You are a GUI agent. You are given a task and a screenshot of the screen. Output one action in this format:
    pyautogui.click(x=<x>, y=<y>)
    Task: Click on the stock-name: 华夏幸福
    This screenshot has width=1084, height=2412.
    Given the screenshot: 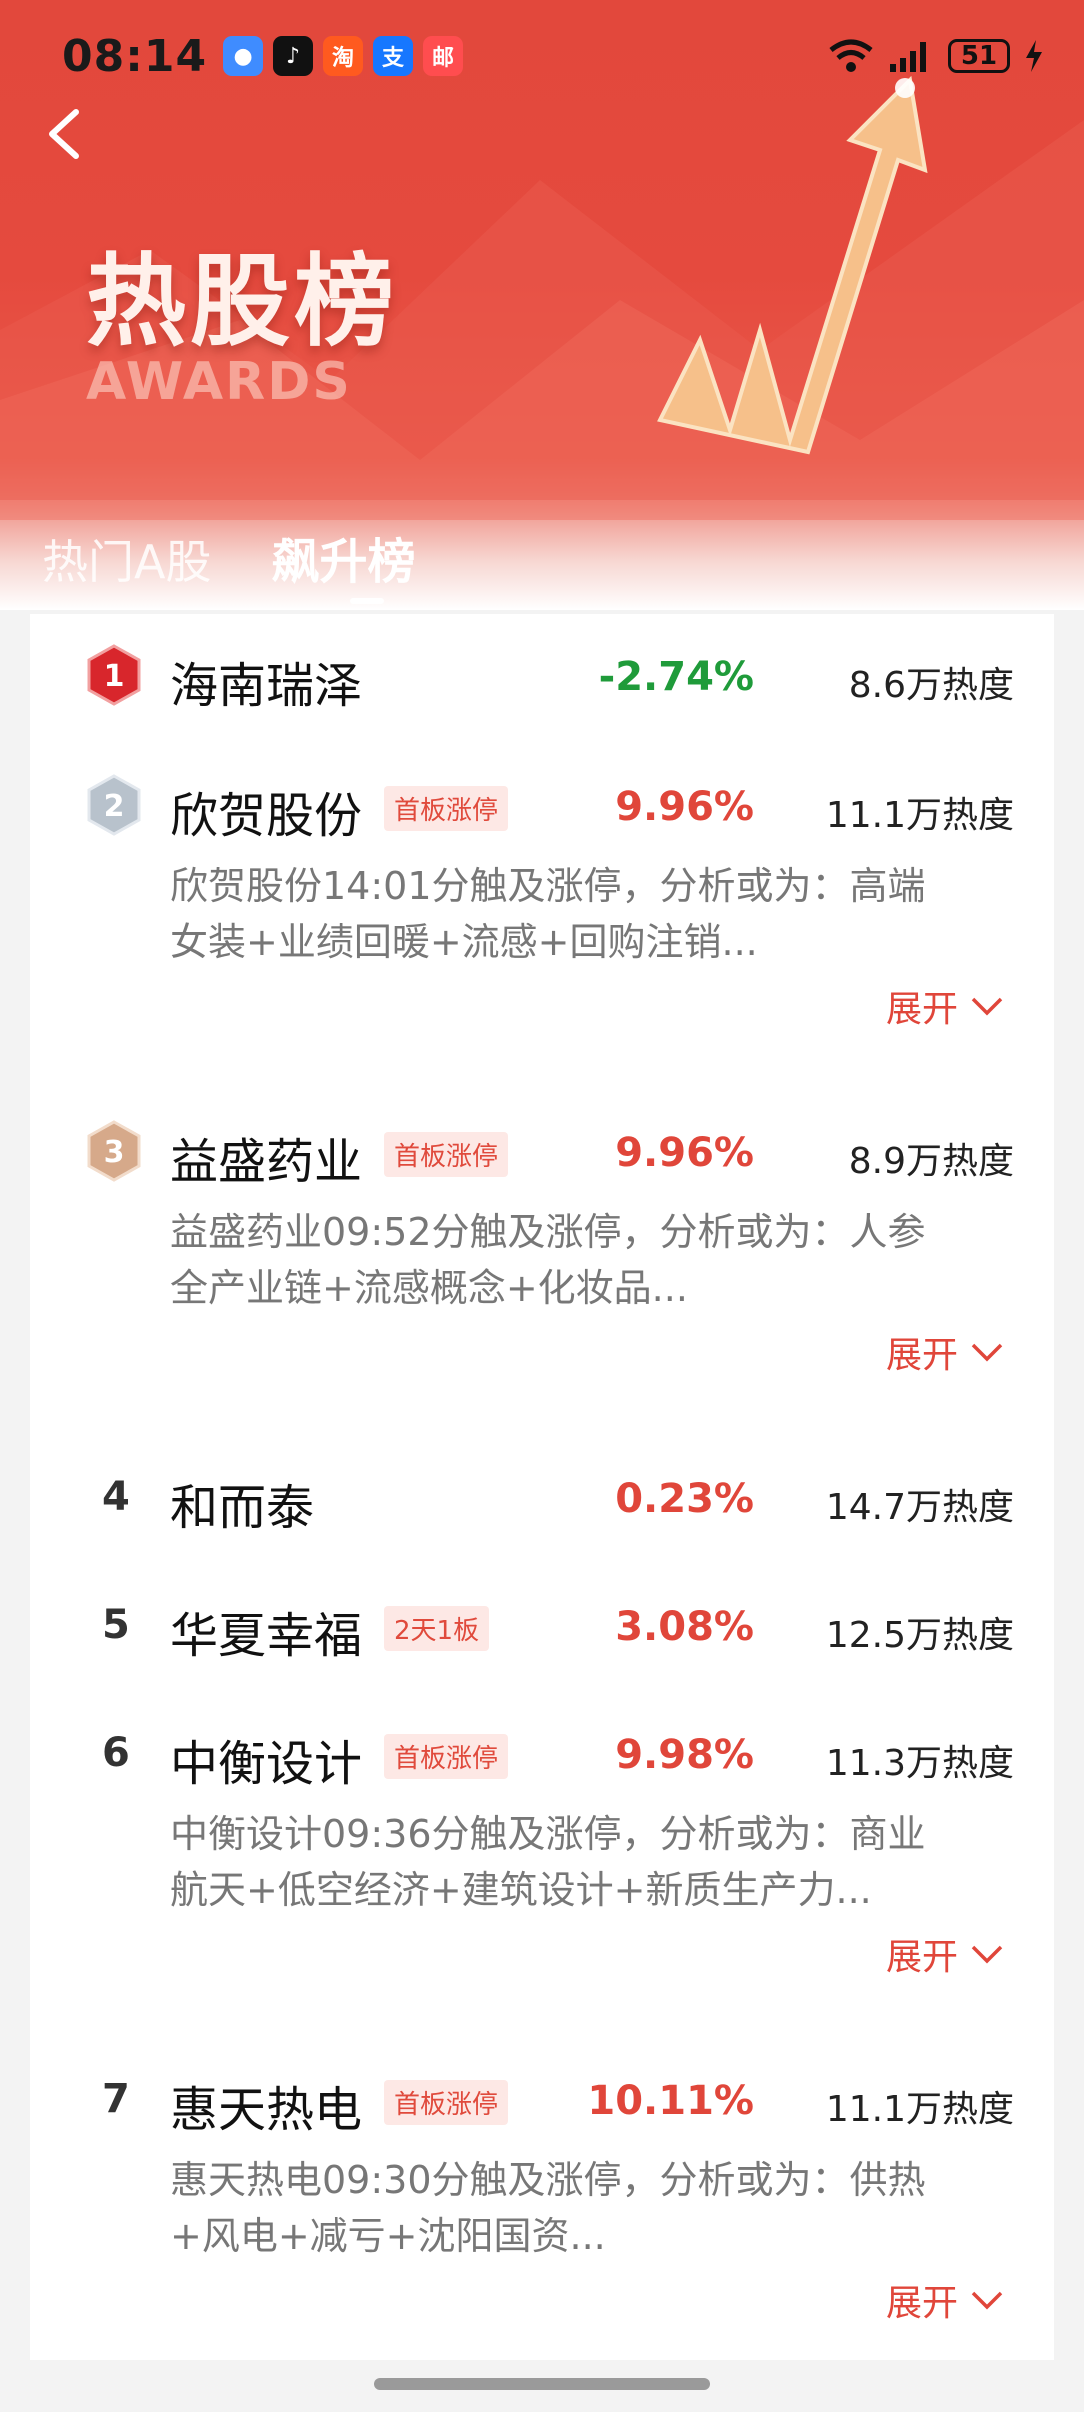 What is the action you would take?
    pyautogui.click(x=266, y=1636)
    